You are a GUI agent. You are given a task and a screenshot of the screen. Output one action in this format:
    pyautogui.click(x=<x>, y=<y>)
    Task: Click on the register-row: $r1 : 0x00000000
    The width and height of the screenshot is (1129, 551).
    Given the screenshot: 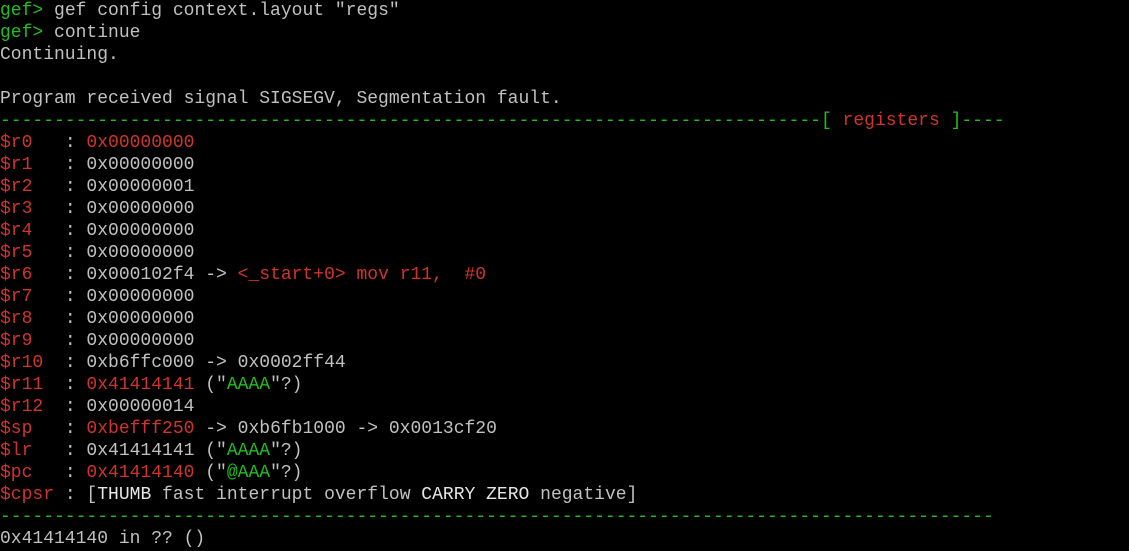 What is the action you would take?
    pyautogui.click(x=564, y=165)
    